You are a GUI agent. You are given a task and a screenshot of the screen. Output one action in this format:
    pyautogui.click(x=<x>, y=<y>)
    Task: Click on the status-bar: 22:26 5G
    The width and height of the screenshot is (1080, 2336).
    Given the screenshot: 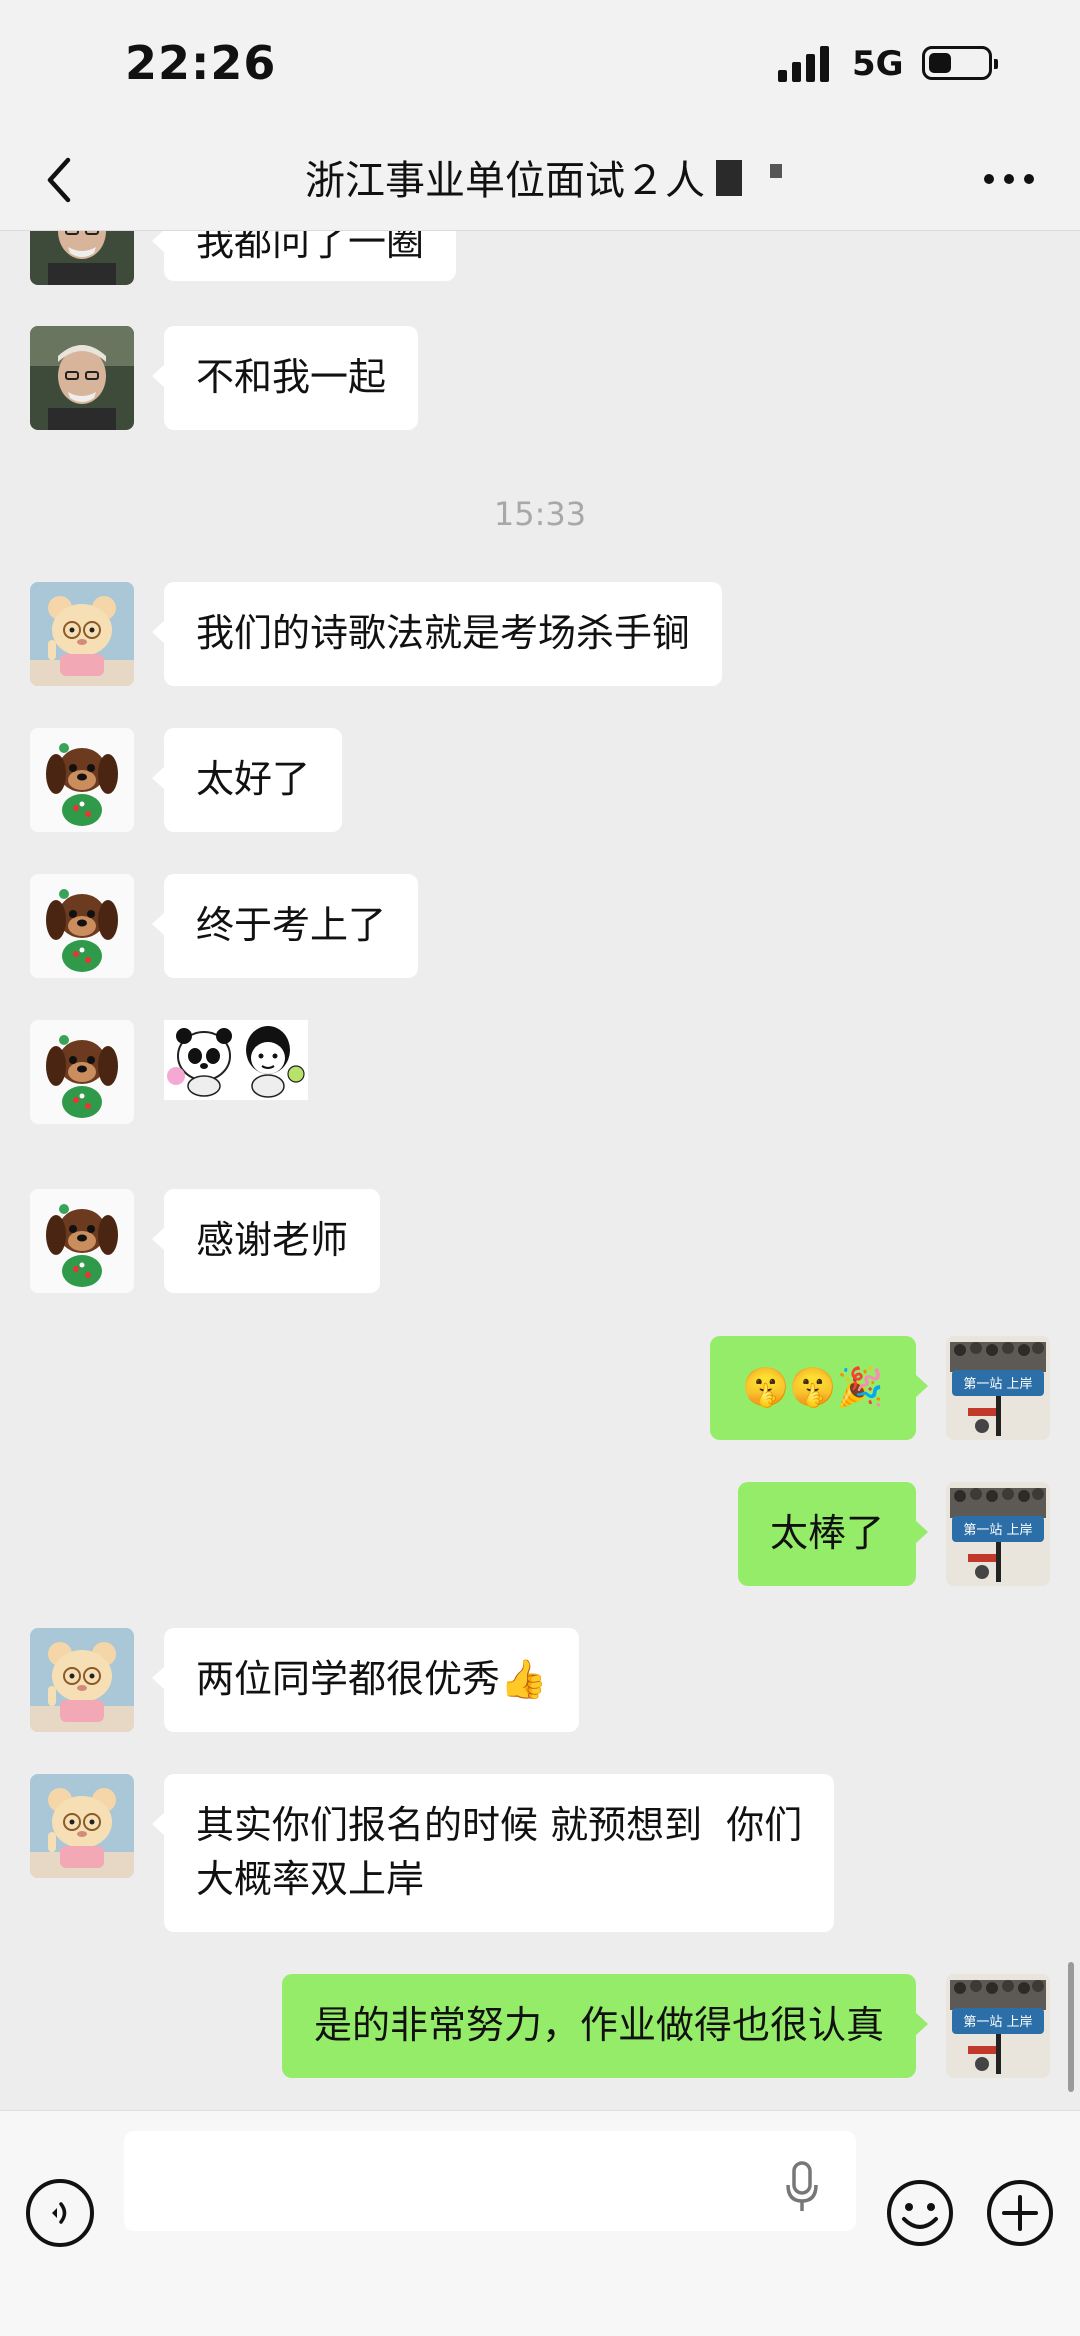 What is the action you would take?
    pyautogui.click(x=540, y=65)
    